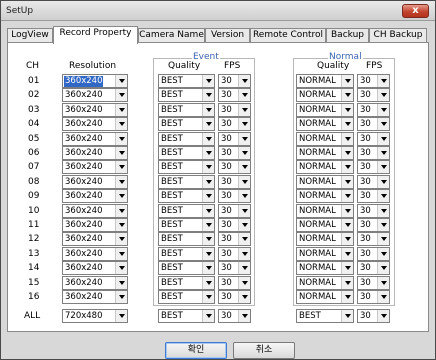 This screenshot has height=360, width=436. I want to click on cancel-button: 취소, so click(264, 350).